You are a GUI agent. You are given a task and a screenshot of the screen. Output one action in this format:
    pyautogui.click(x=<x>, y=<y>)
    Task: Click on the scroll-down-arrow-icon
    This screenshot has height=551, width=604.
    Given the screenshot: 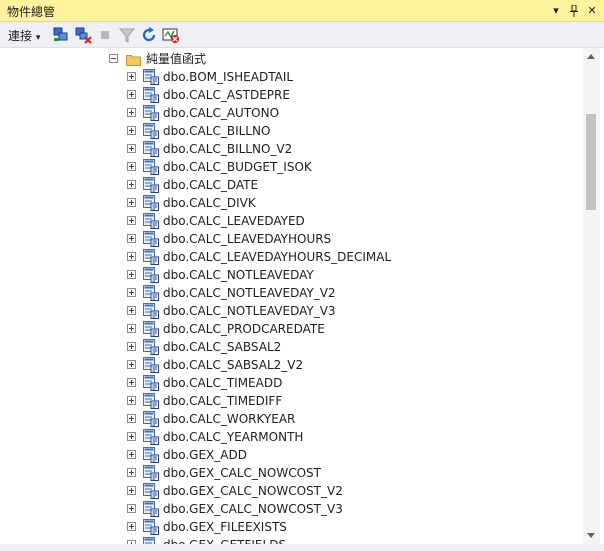 What is the action you would take?
    pyautogui.click(x=591, y=535)
    